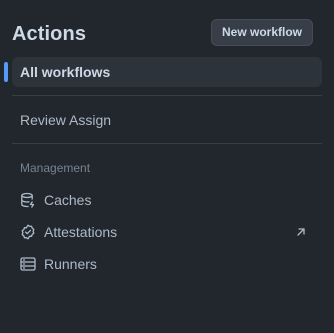 Image resolution: width=334 pixels, height=333 pixels. What do you see at coordinates (65, 72) in the screenshot?
I see `nav-item-label: All workflows` at bounding box center [65, 72].